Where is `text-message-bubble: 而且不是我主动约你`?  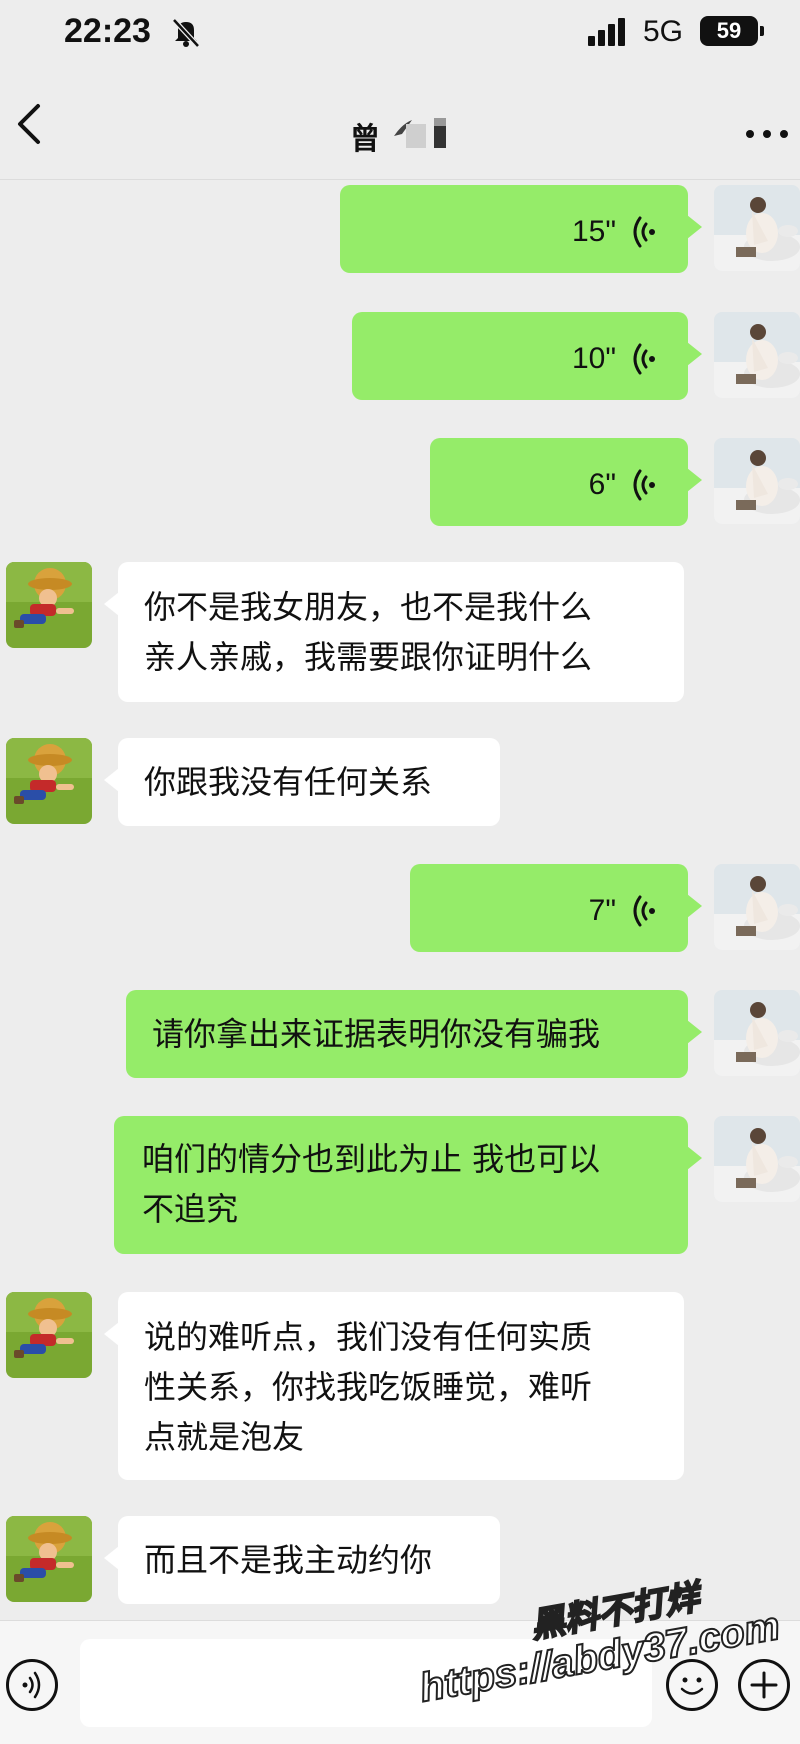 text-message-bubble: 而且不是我主动约你 is located at coordinates (302, 1560).